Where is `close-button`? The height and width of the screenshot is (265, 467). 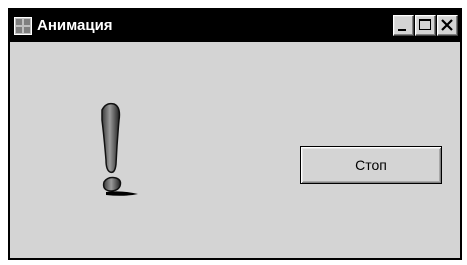
close-button is located at coordinates (447, 25).